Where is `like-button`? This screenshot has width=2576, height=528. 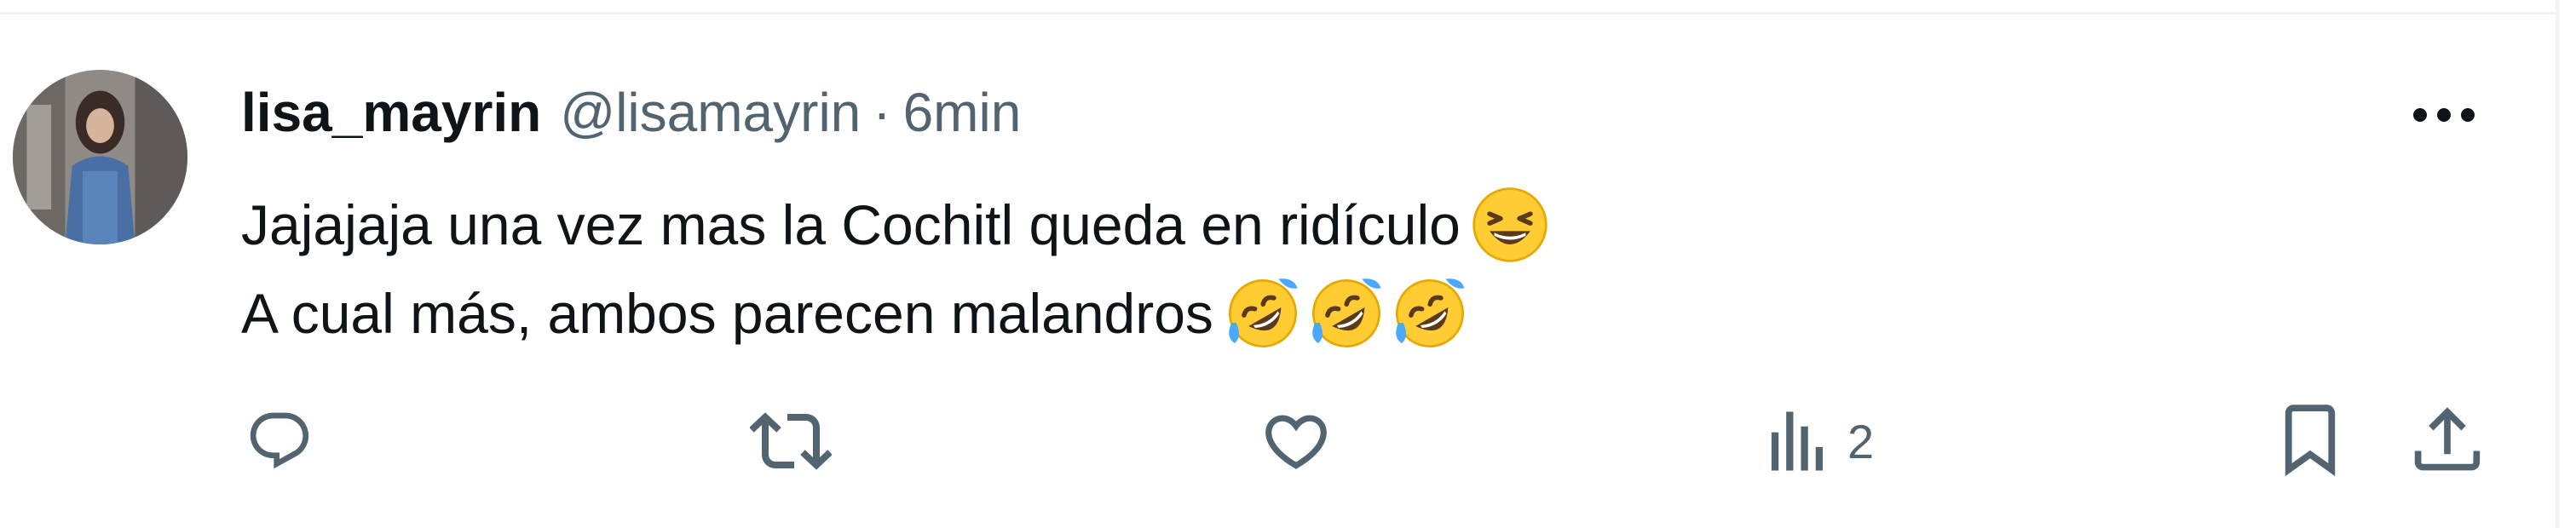 like-button is located at coordinates (1296, 441).